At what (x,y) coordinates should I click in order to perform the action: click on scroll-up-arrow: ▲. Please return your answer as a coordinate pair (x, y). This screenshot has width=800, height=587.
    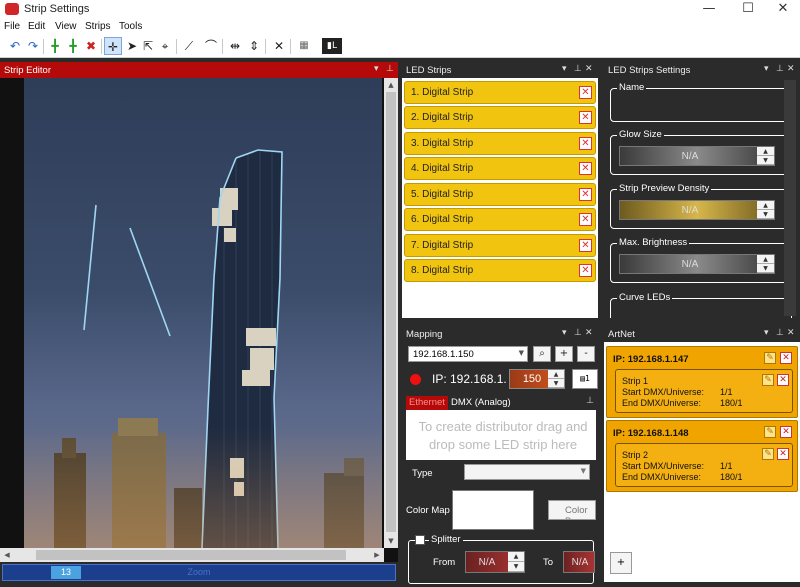
    Looking at the image, I should click on (391, 85).